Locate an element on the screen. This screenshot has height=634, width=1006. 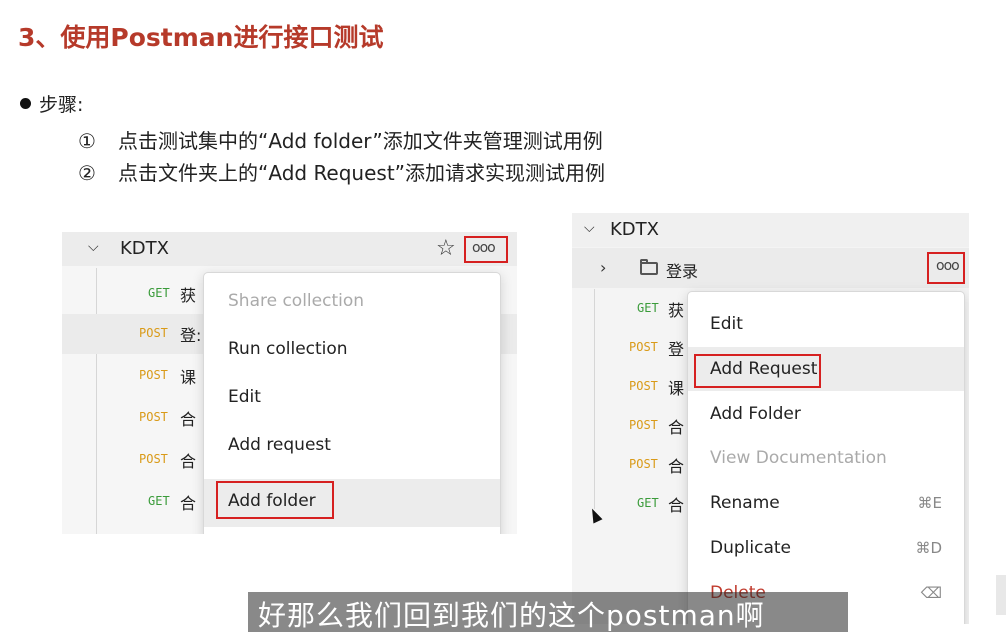
steps-heading: 步骤: is located at coordinates (51, 103).